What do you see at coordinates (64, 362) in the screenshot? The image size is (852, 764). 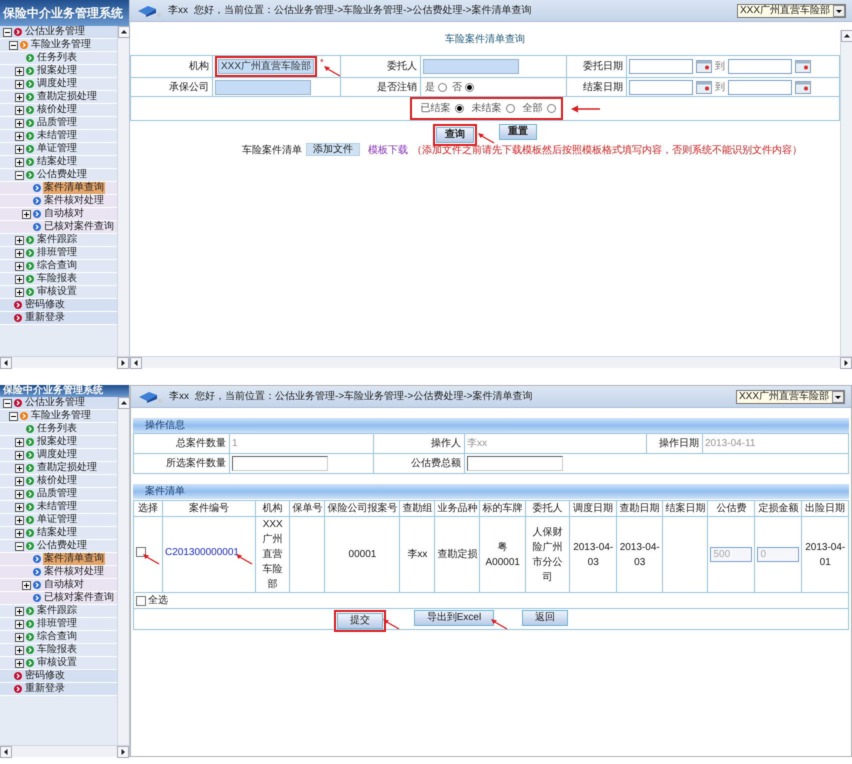 I see `horizontal-scrollbar` at bounding box center [64, 362].